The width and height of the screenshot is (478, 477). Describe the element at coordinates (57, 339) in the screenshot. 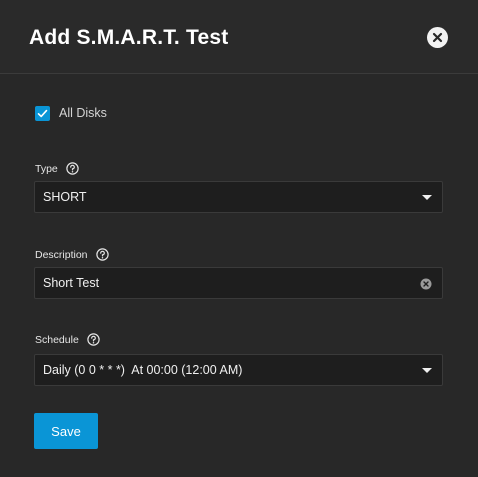

I see `schedule-label: Schedule` at that location.